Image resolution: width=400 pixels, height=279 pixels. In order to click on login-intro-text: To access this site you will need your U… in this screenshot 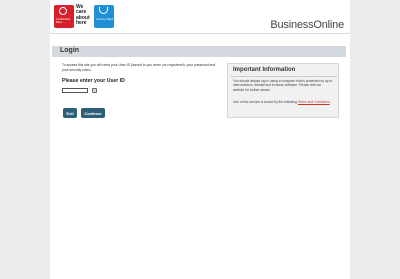, I will do `click(139, 67)`.